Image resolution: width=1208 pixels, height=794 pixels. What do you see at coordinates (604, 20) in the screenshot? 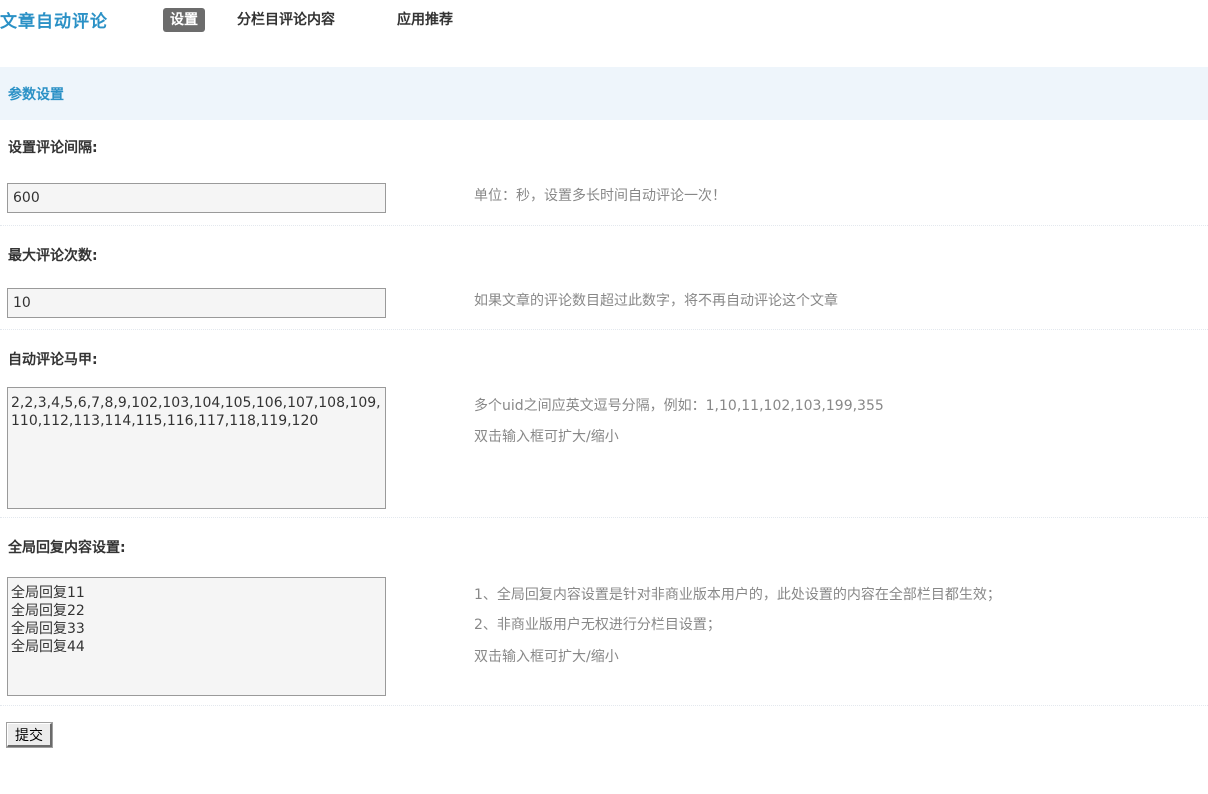
I see `header: 文章自动评论 设置 分栏目评论内容 应用推荐` at bounding box center [604, 20].